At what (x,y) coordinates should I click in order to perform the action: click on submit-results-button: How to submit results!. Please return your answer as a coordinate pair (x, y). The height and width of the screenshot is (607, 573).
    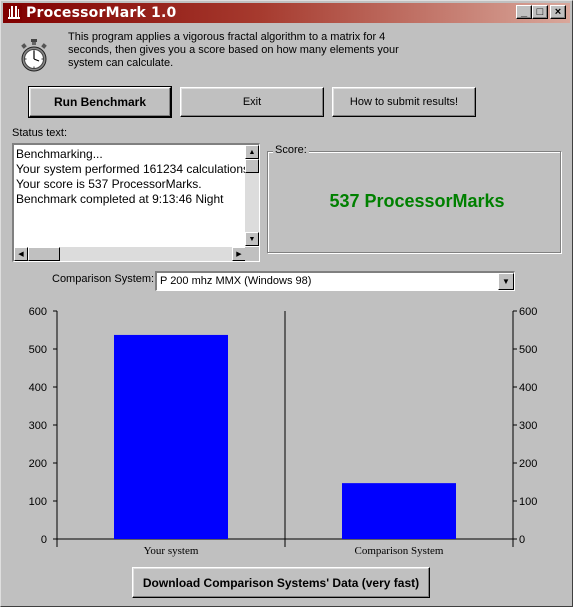
    Looking at the image, I should click on (404, 102).